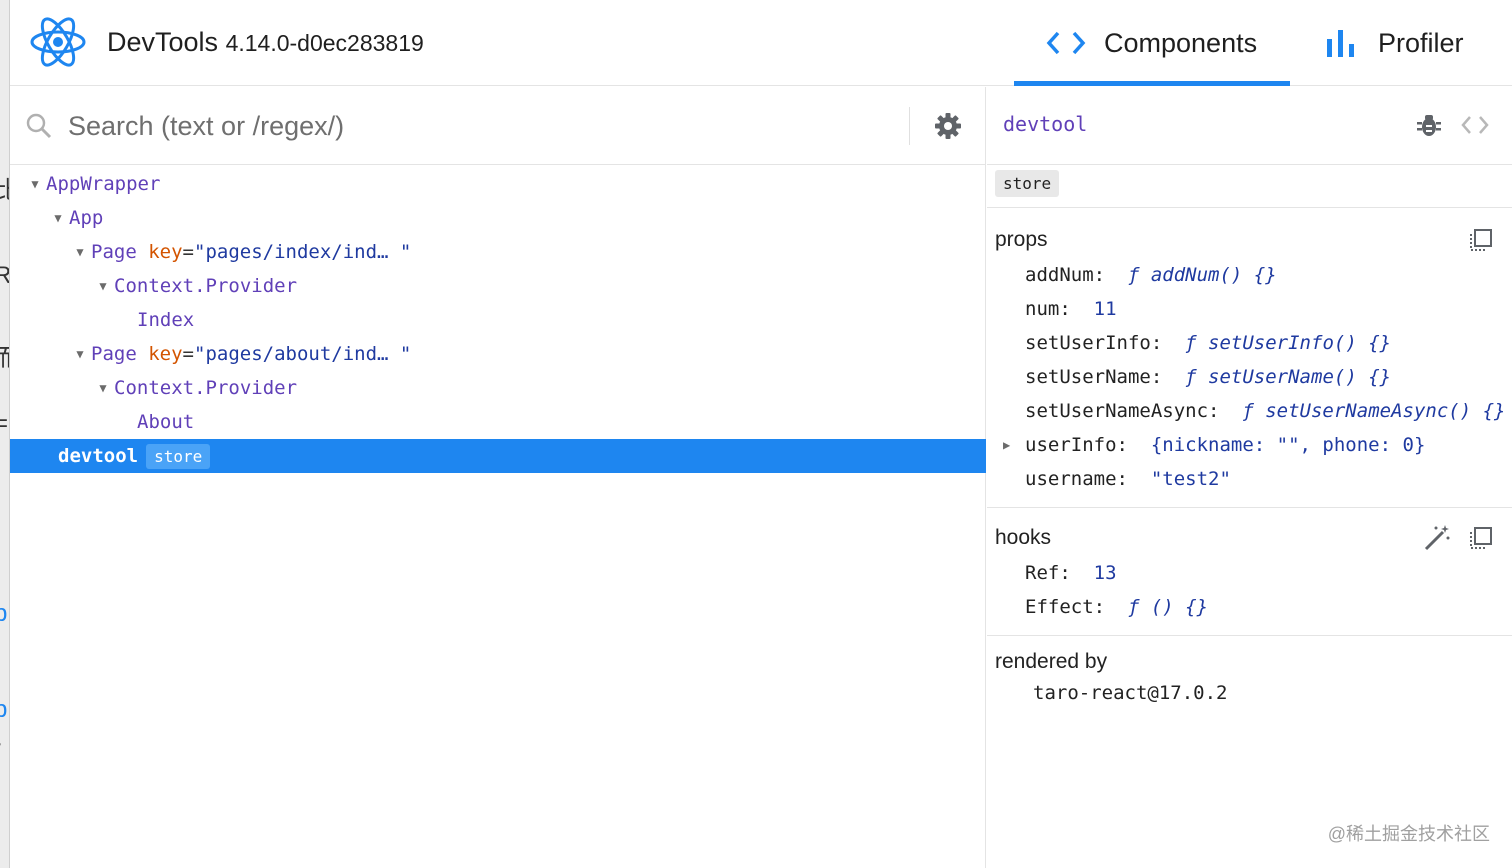 This screenshot has height=868, width=1512. I want to click on view-source-icon, so click(1475, 125).